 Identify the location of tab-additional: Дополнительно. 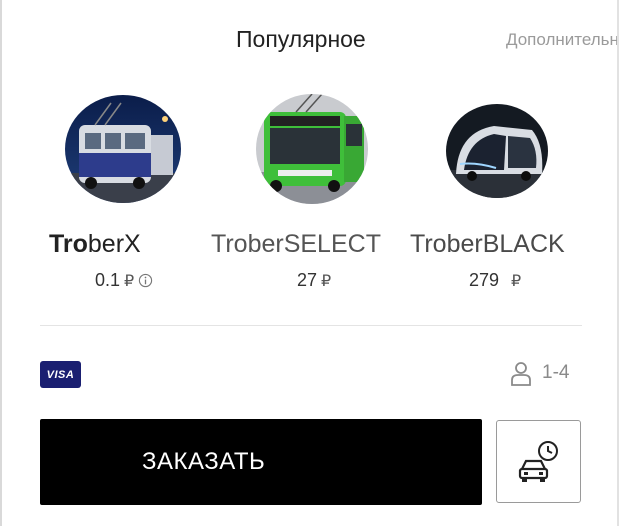
(561, 40).